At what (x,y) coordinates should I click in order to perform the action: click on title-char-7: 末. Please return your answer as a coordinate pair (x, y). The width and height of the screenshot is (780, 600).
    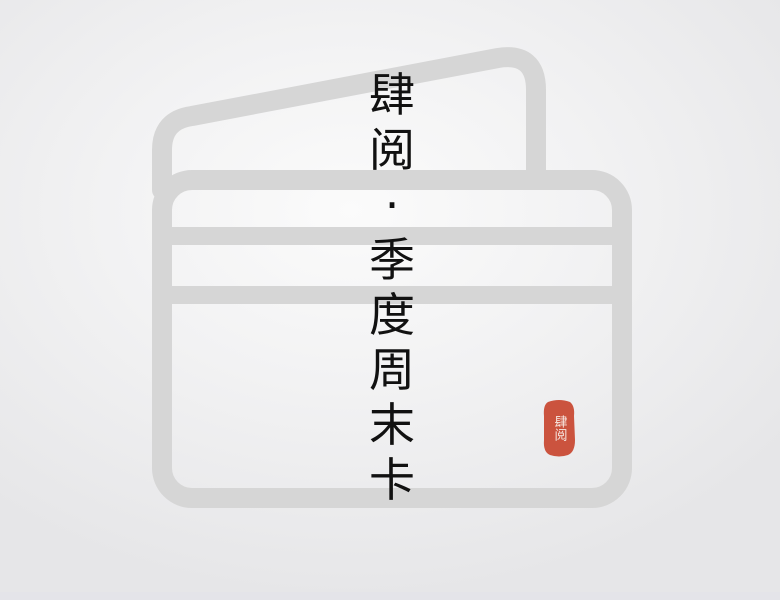
    Looking at the image, I should click on (392, 425).